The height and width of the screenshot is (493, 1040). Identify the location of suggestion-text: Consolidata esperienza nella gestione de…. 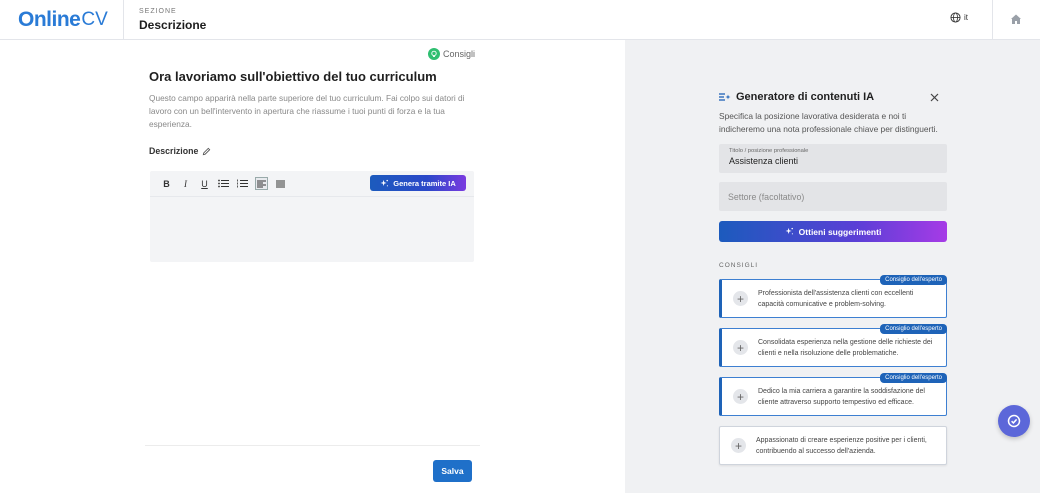
(845, 347).